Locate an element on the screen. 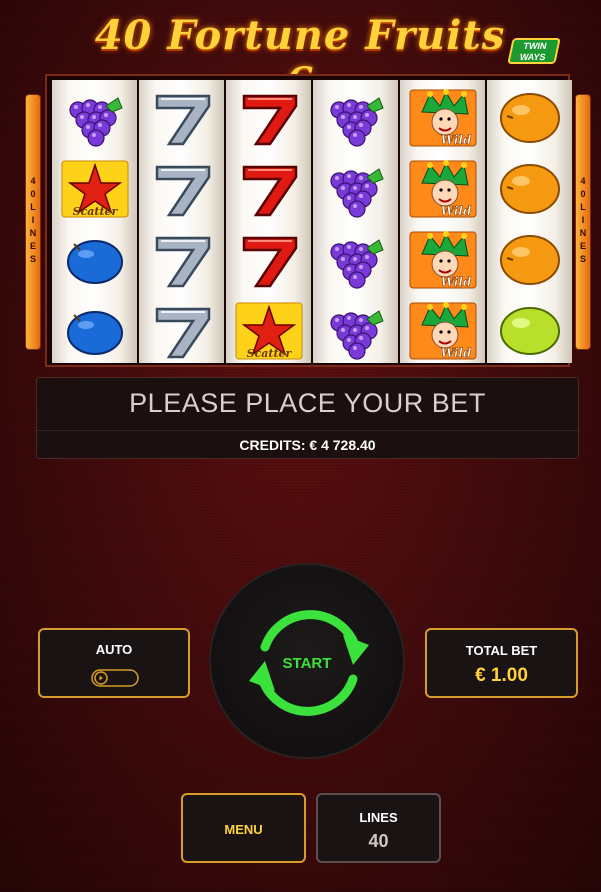 This screenshot has width=601, height=892. menu-button: MENU is located at coordinates (243, 828).